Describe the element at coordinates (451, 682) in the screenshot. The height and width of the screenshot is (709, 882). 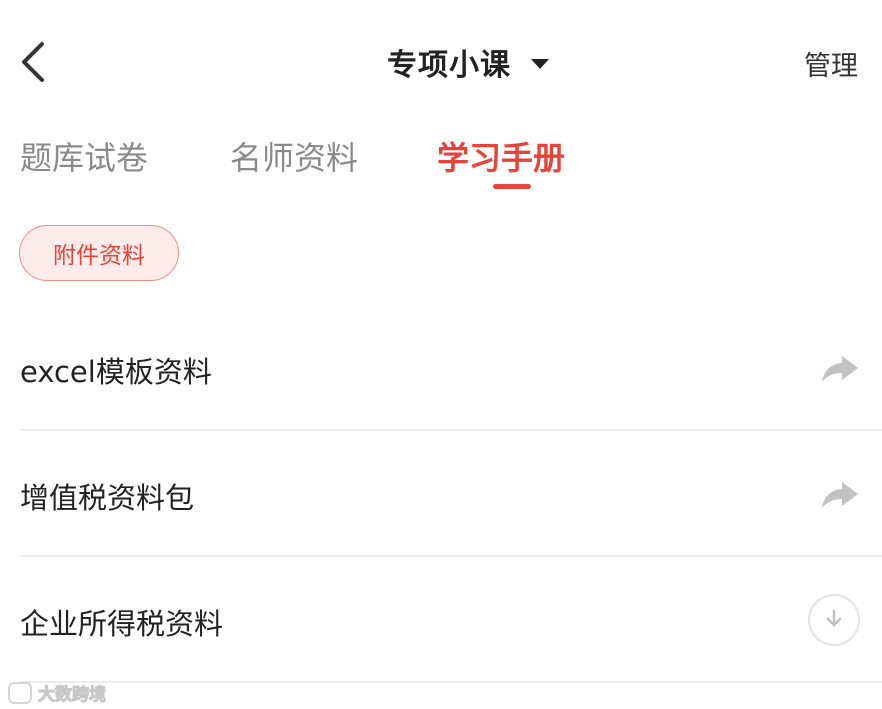
I see `divider` at that location.